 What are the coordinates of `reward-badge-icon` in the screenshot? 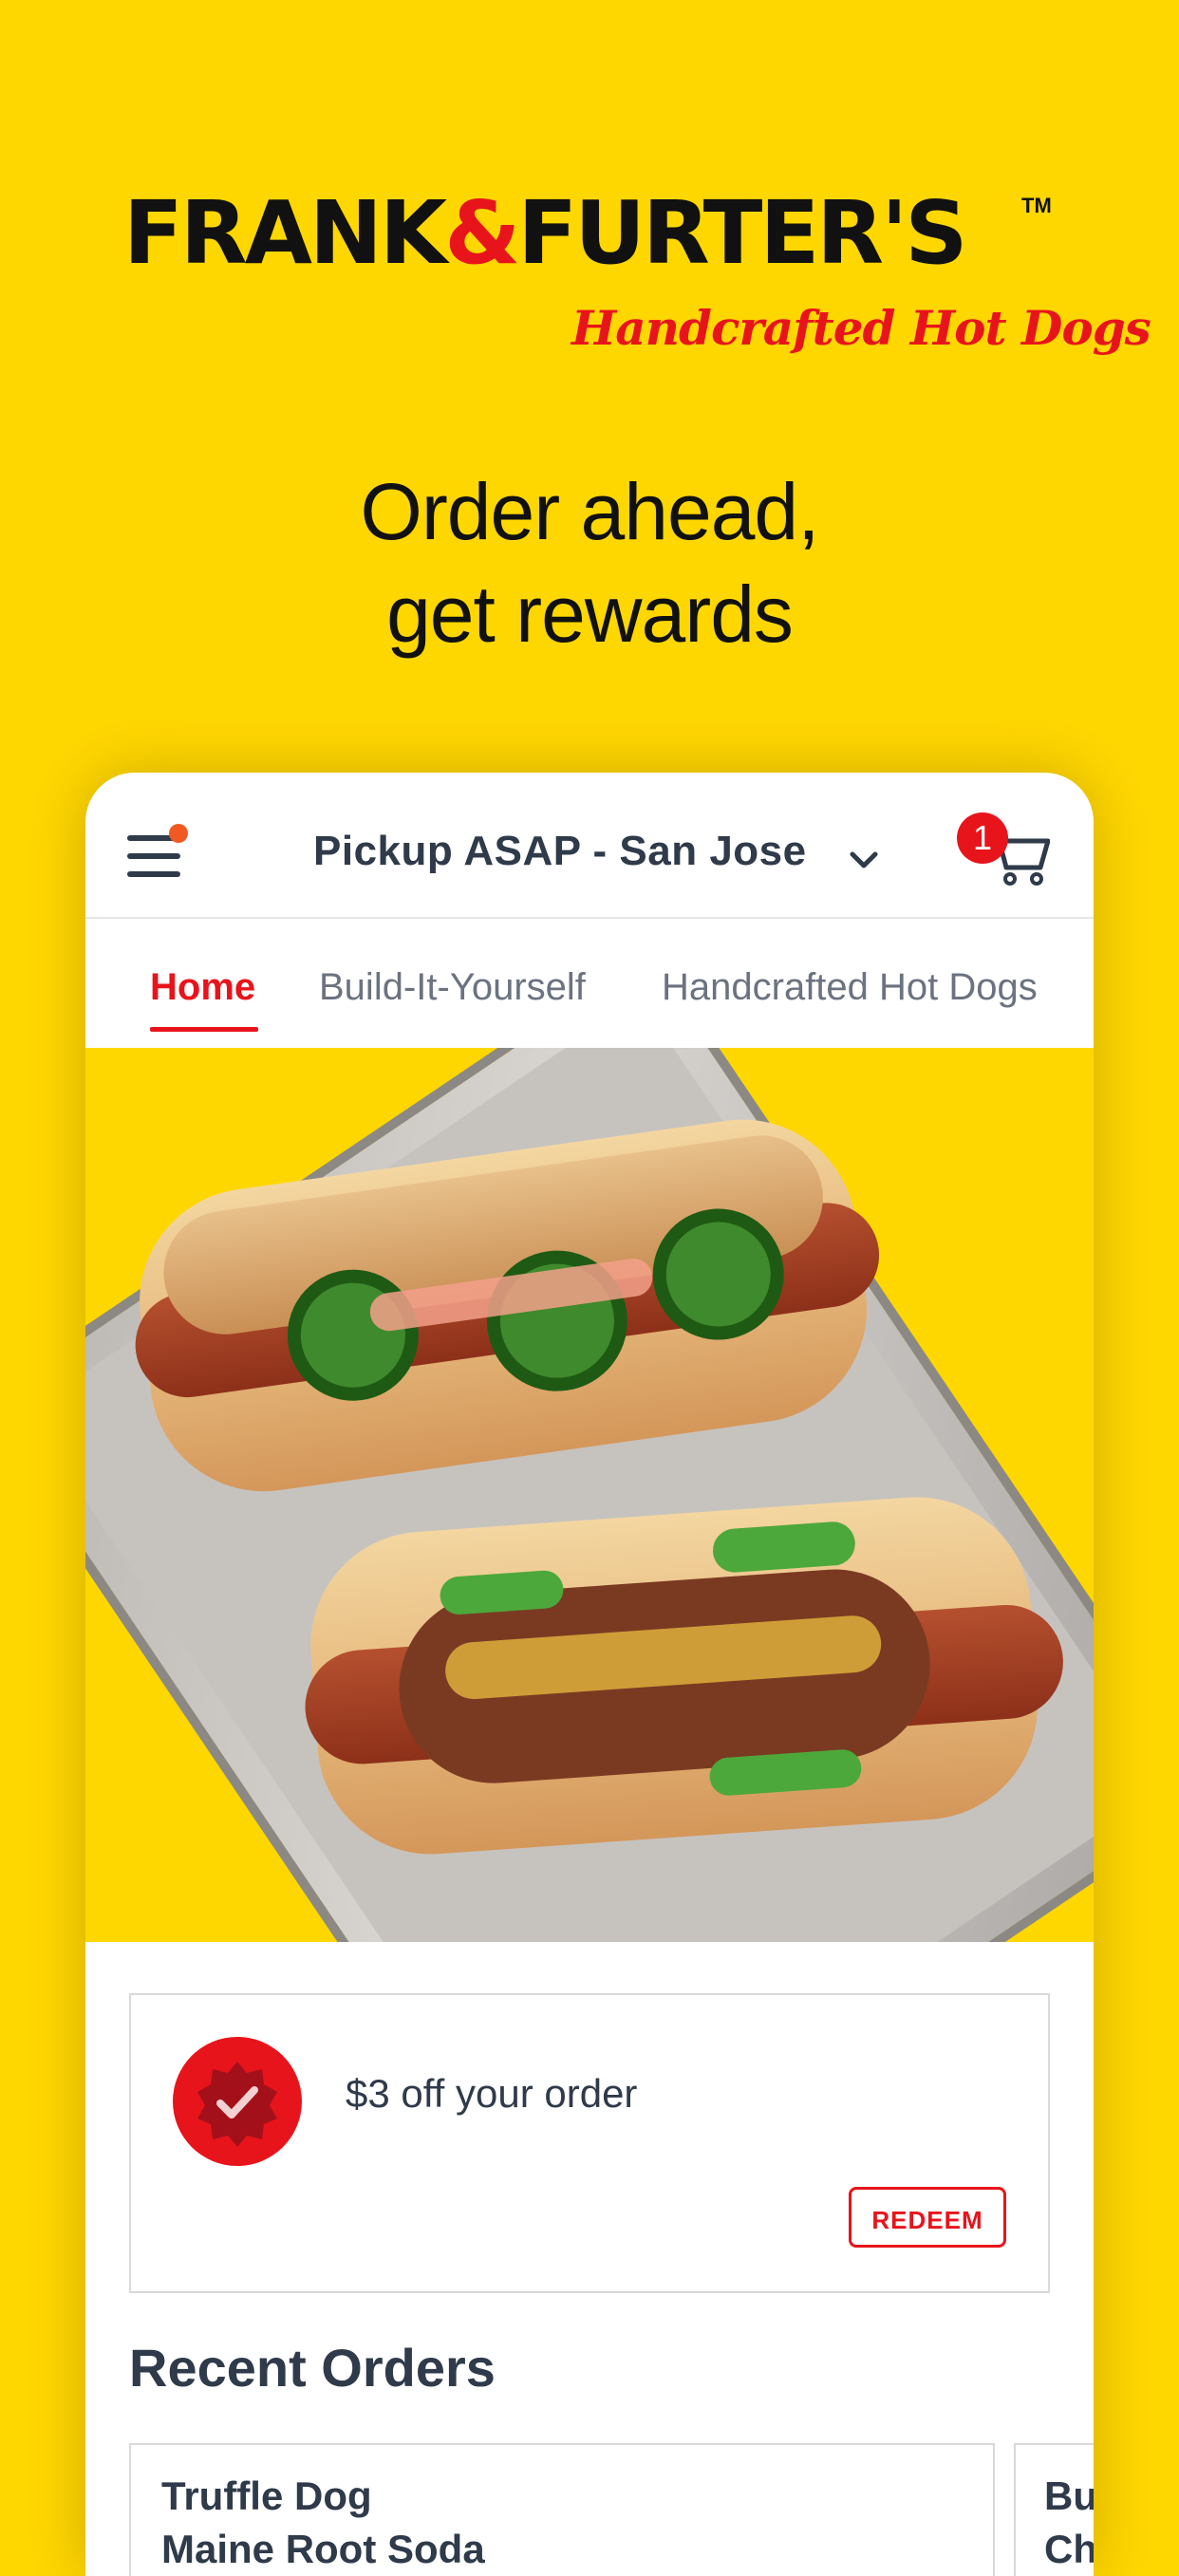 It's located at (237, 2102).